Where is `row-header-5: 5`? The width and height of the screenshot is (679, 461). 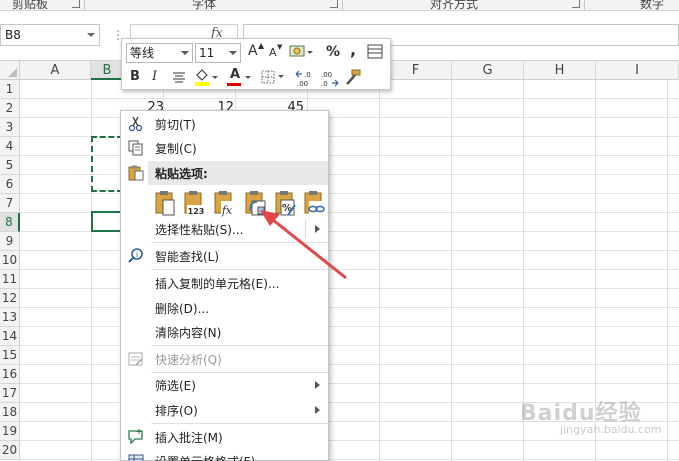
row-header-5: 5 is located at coordinates (10, 165).